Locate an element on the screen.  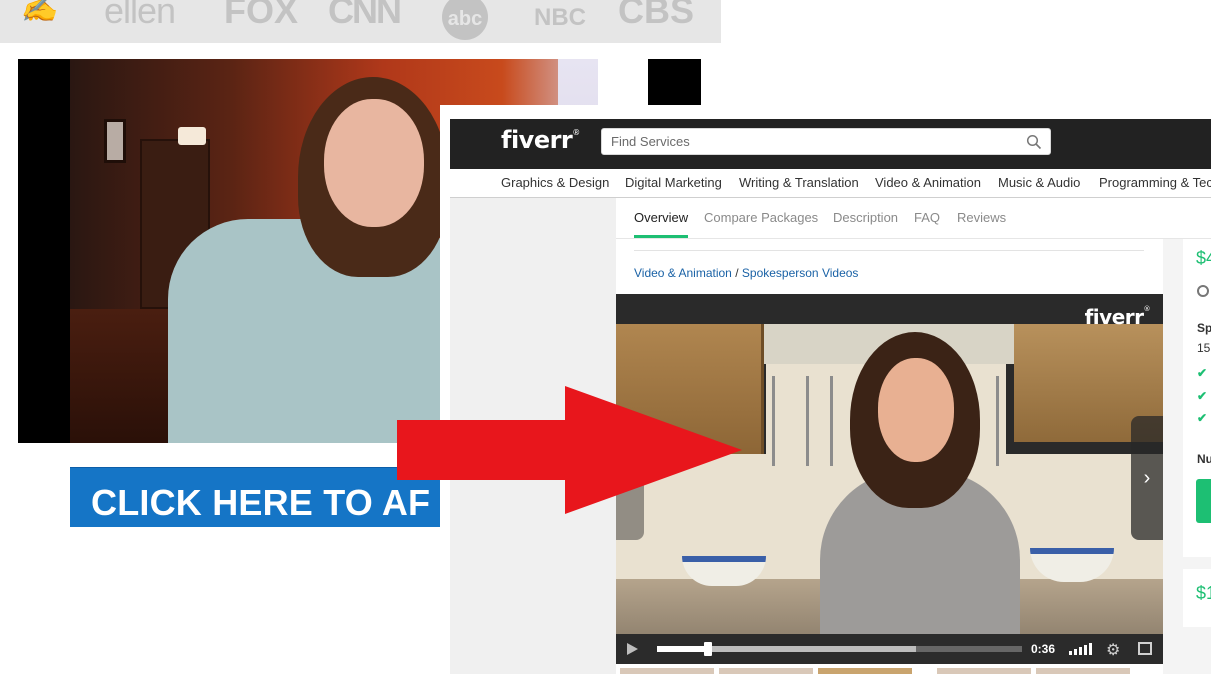
panel-divider is located at coordinates (889, 250).